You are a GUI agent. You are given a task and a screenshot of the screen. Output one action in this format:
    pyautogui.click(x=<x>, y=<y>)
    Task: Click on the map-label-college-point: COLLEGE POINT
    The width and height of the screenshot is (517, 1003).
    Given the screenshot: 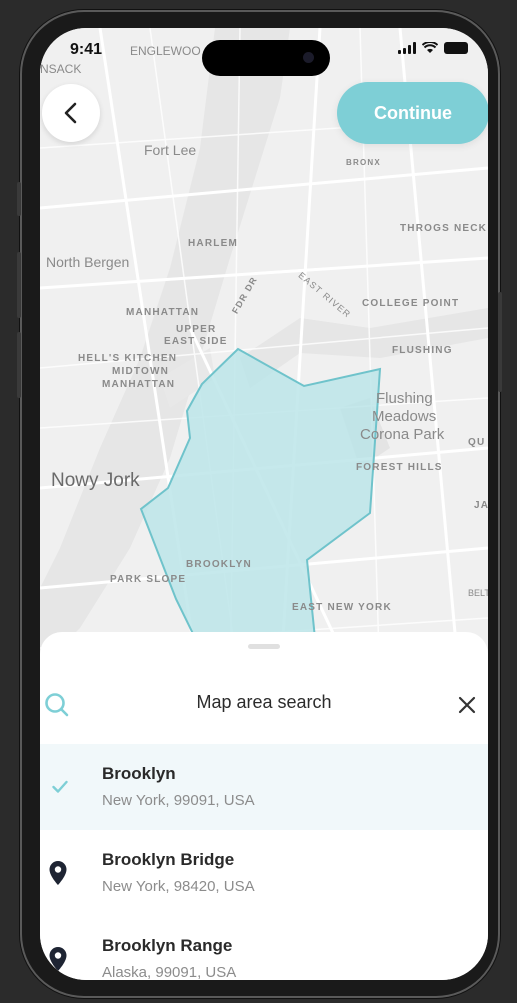 What is the action you would take?
    pyautogui.click(x=411, y=303)
    